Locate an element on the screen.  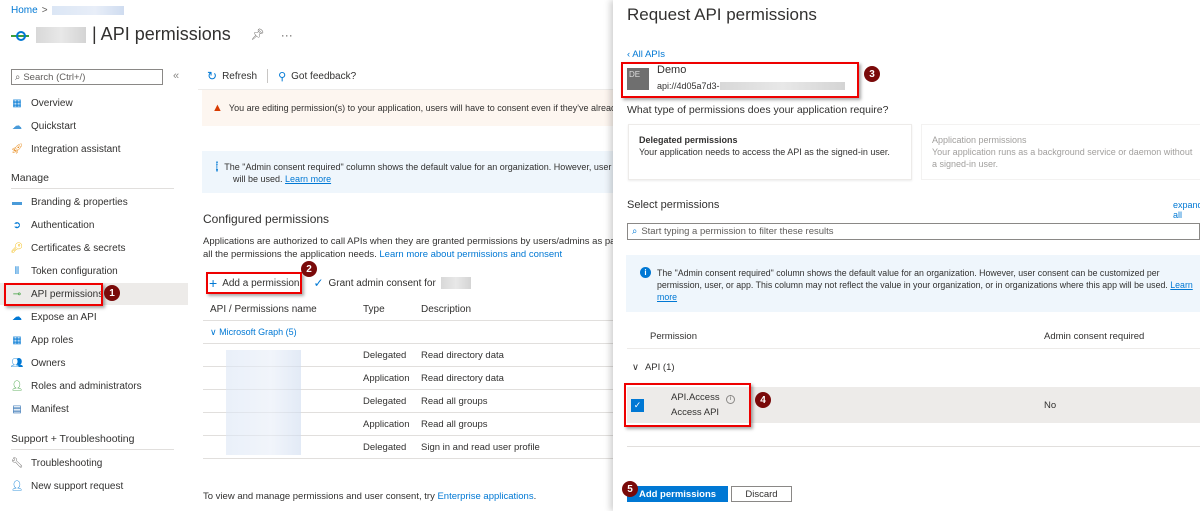
sidebar-search-input: ⌕ Search (Ctrl+/) is located at coordinates (87, 77).